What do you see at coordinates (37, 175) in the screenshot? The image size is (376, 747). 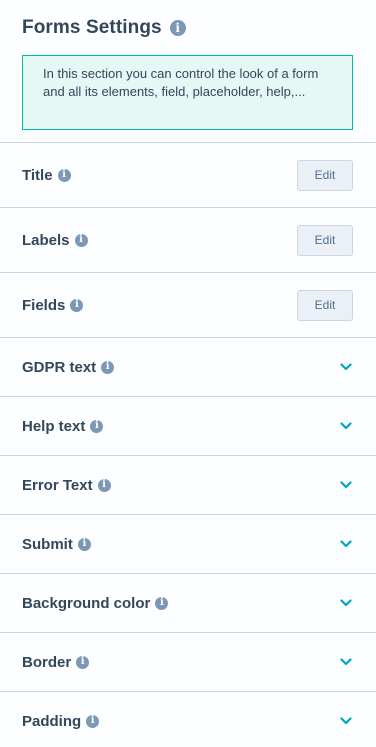 I see `section-label: Title` at bounding box center [37, 175].